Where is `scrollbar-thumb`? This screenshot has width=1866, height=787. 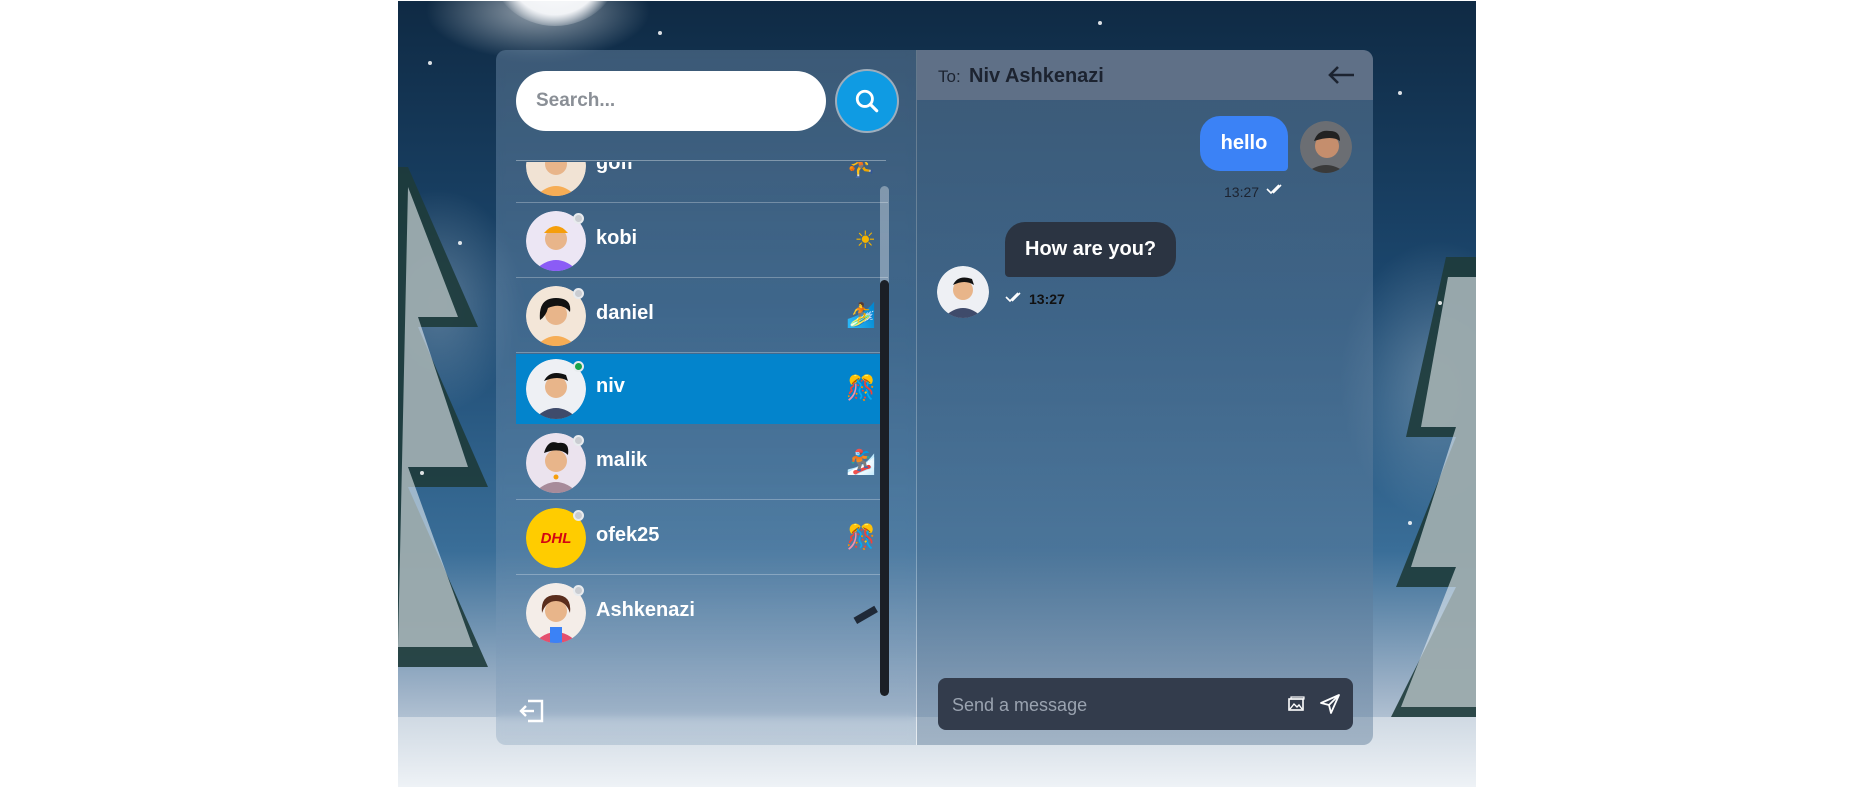
scrollbar-thumb is located at coordinates (884, 488).